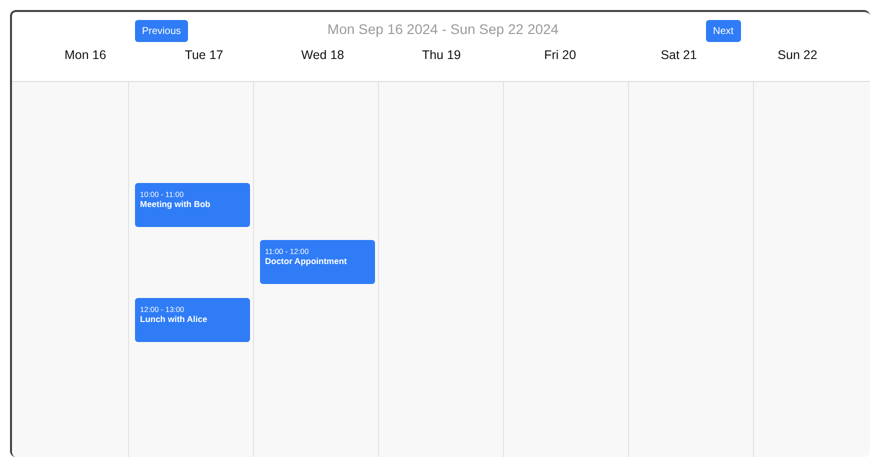 The width and height of the screenshot is (870, 457). What do you see at coordinates (306, 261) in the screenshot?
I see `event-title: Doctor Appointment` at bounding box center [306, 261].